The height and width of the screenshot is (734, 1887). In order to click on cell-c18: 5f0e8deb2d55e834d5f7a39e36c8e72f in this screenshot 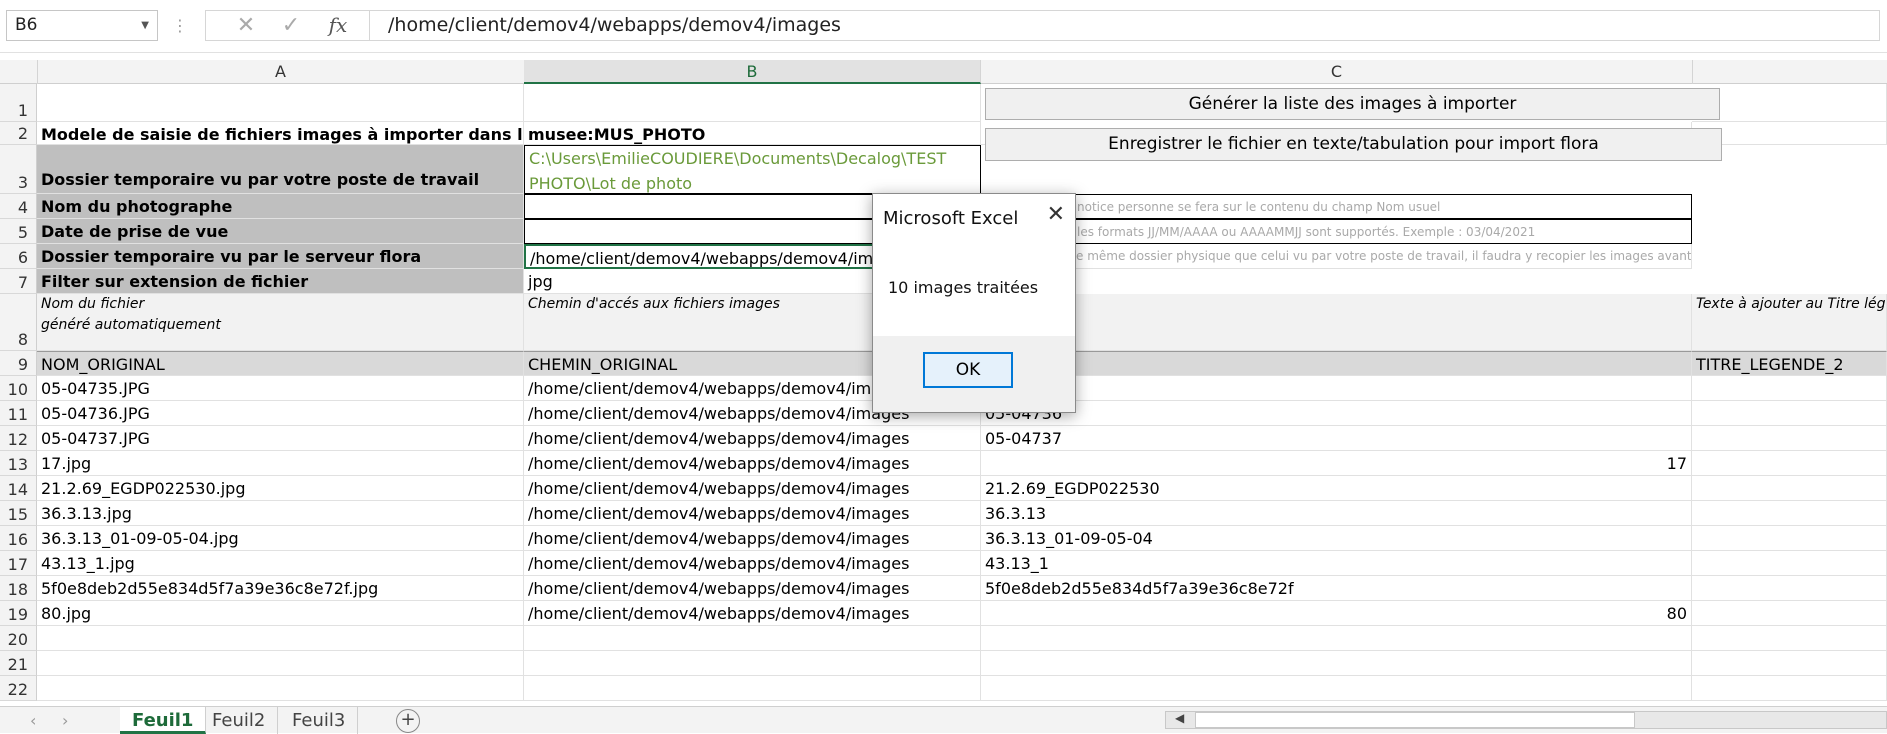, I will do `click(1336, 588)`.